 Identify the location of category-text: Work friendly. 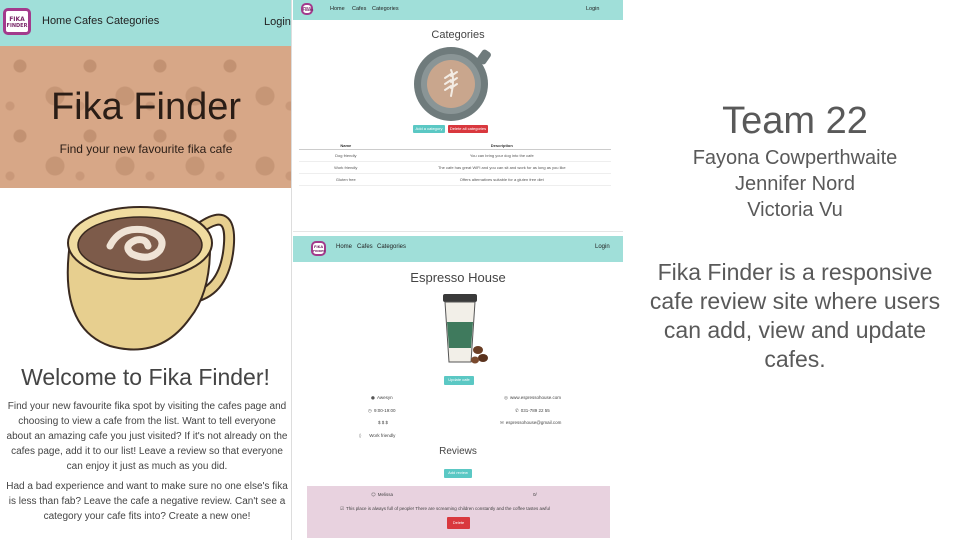
(382, 435).